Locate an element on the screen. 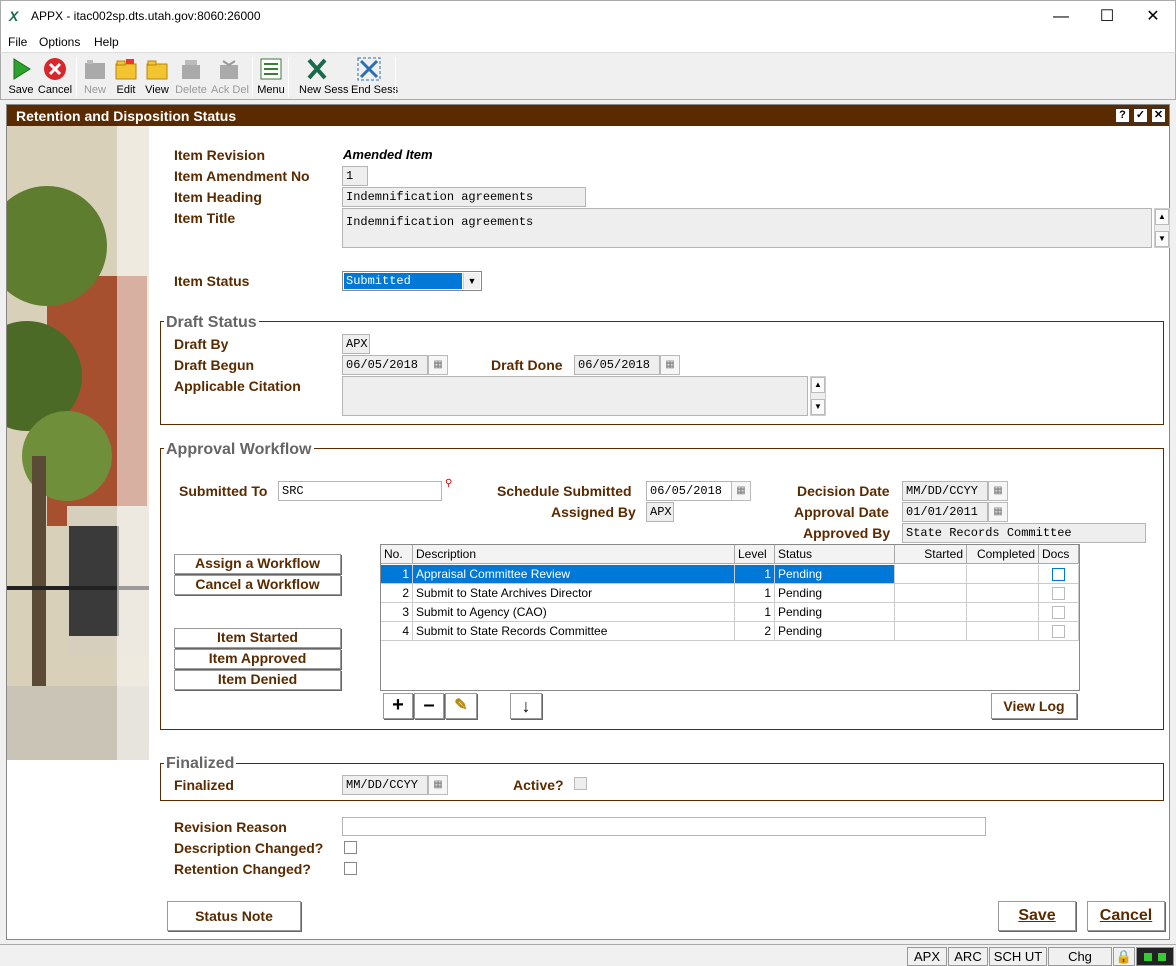  retention-changed-checkbox is located at coordinates (350, 868).